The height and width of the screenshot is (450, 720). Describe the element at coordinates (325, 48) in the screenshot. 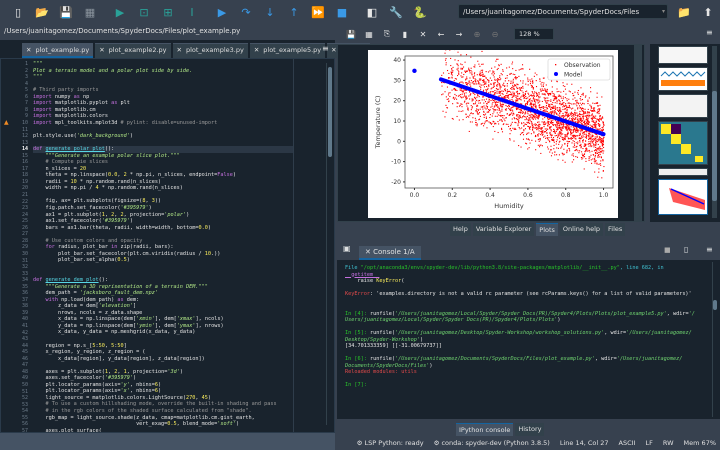

I see `editor-options-icon: ≡` at that location.